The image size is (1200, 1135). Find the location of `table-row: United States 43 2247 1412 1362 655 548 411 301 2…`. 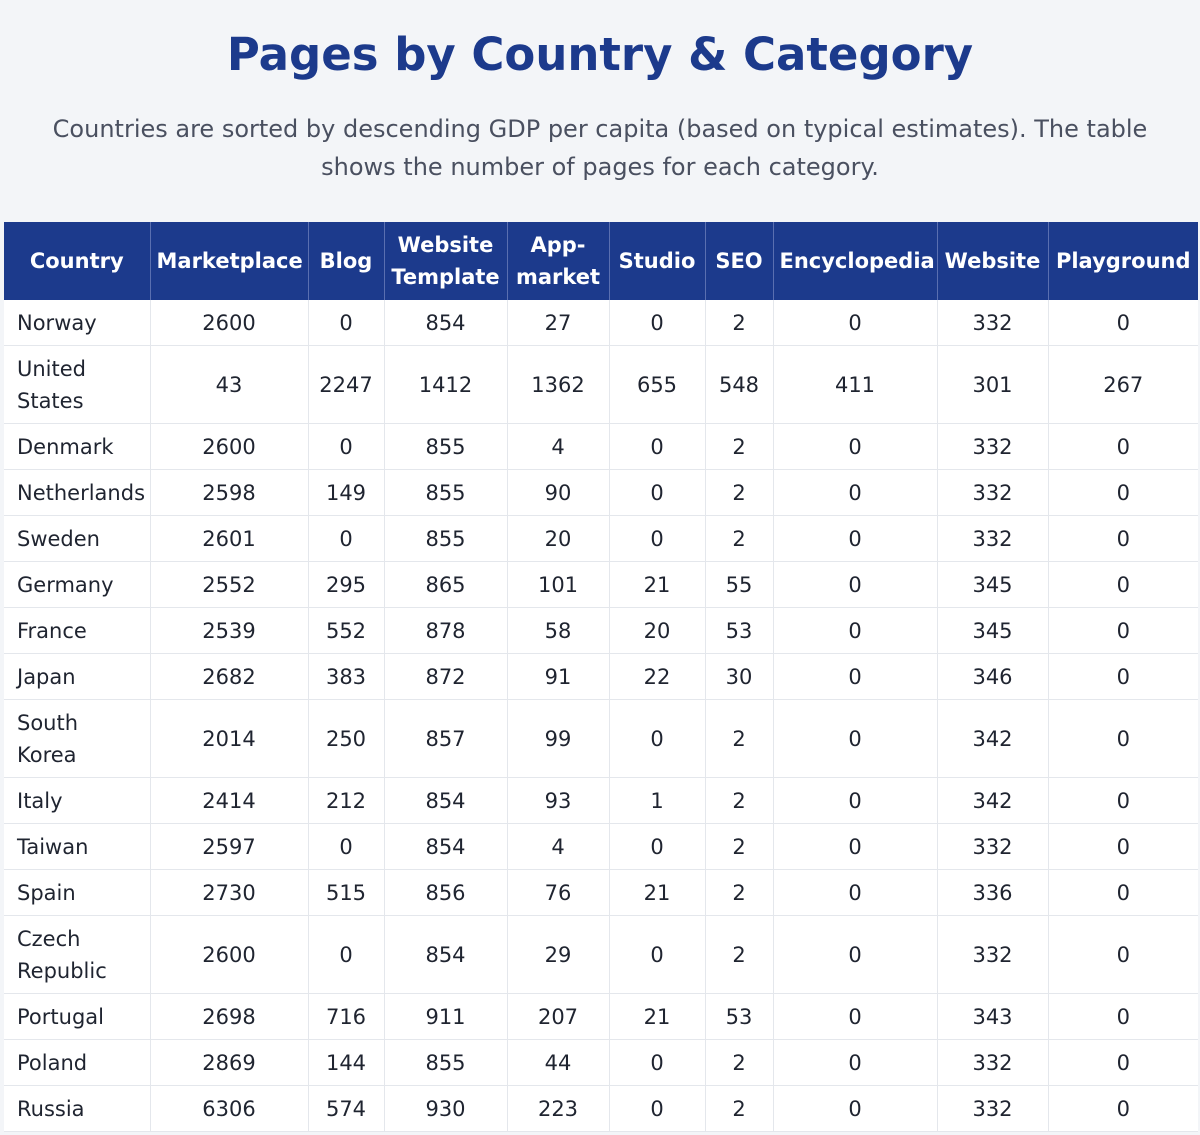

table-row: United States 43 2247 1412 1362 655 548 411 301 2… is located at coordinates (601, 384).